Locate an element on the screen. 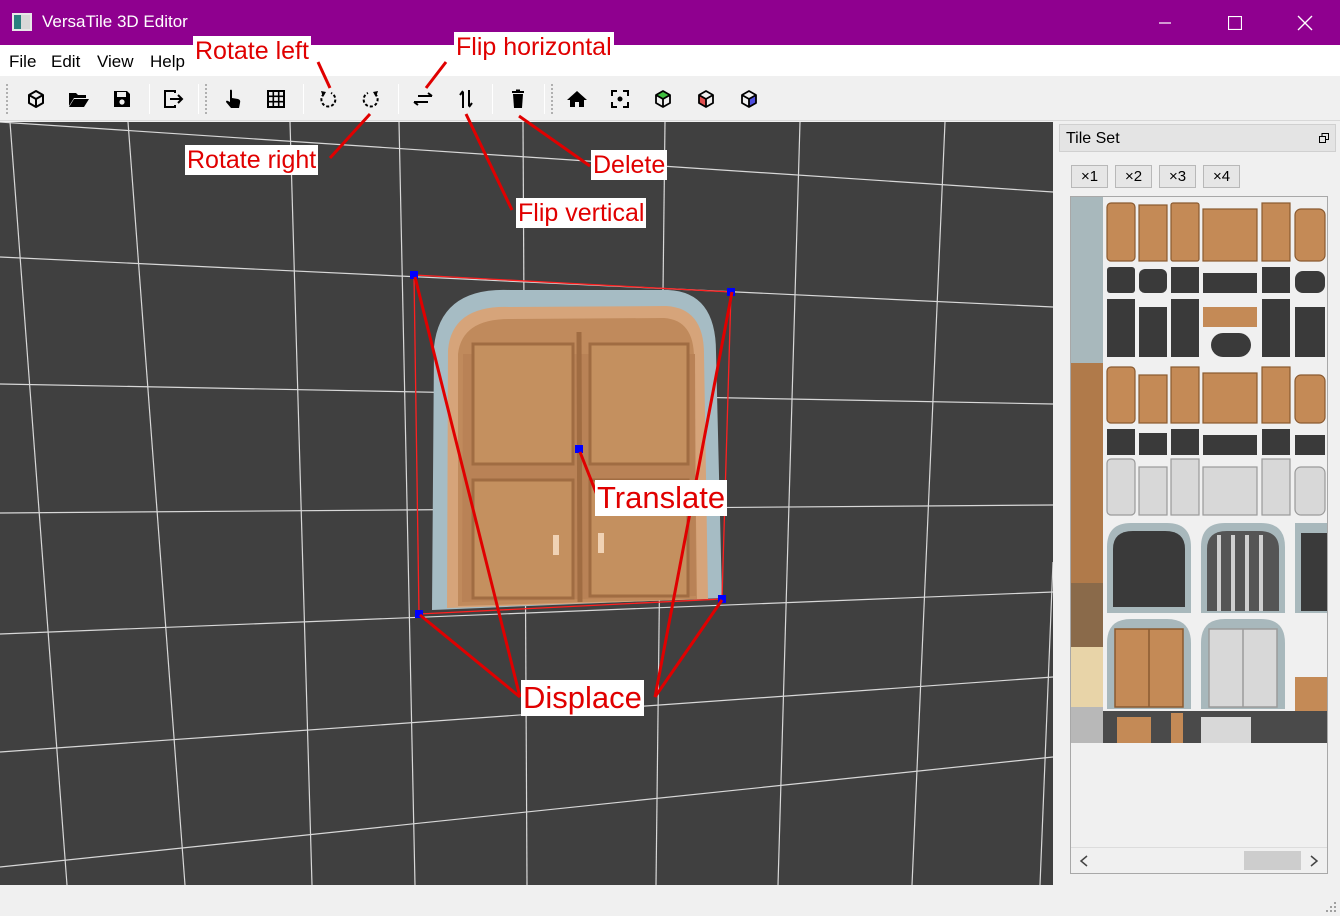 Image resolution: width=1340 pixels, height=916 pixels. export-icon is located at coordinates (174, 99).